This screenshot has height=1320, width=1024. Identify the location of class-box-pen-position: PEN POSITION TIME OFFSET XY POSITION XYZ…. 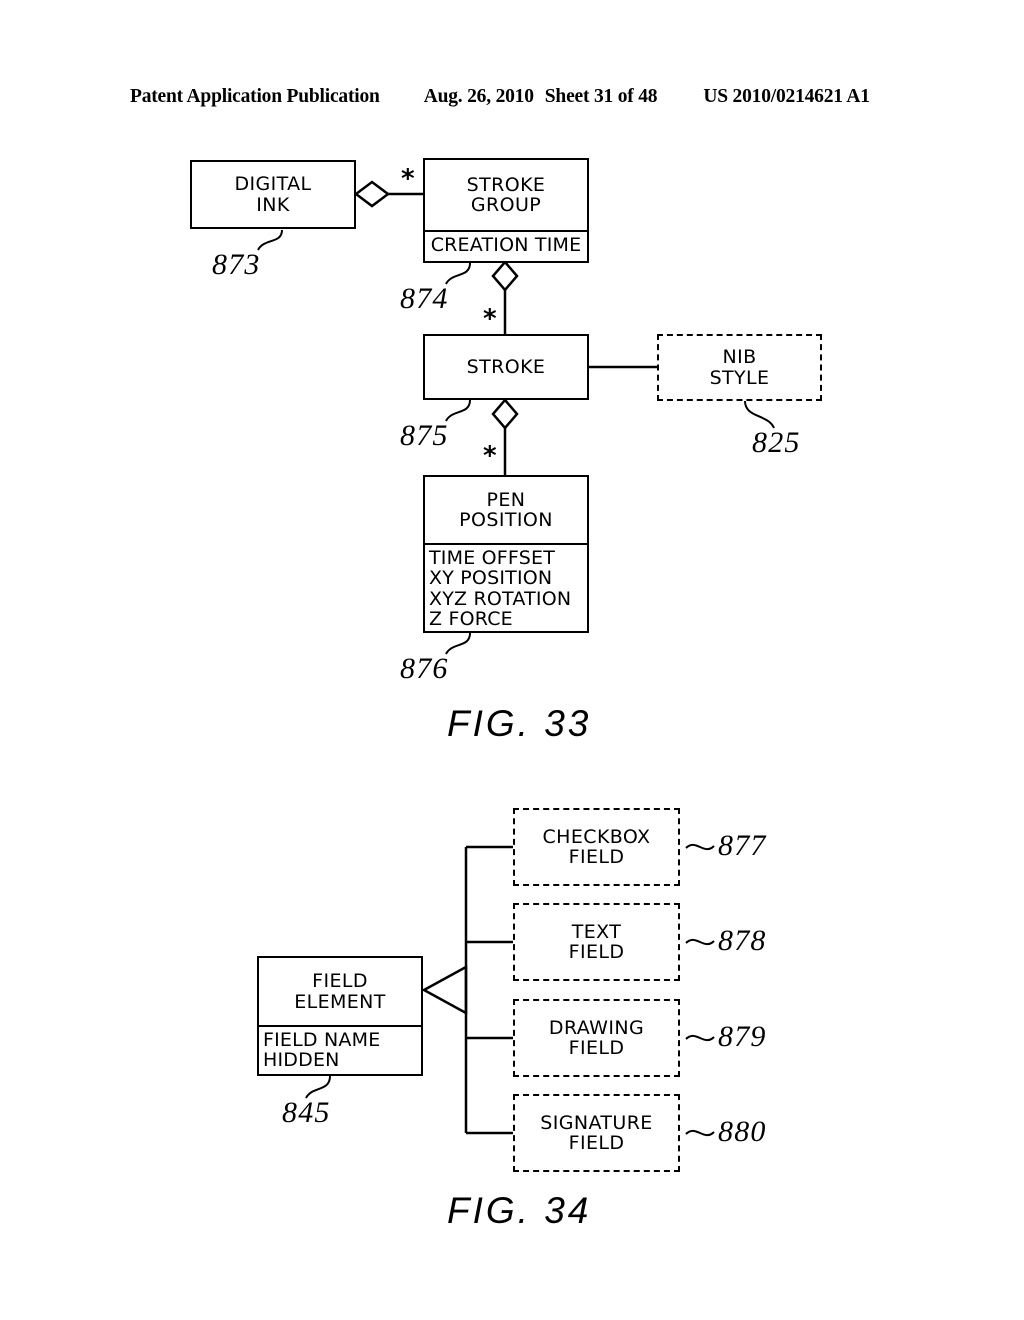
(506, 554).